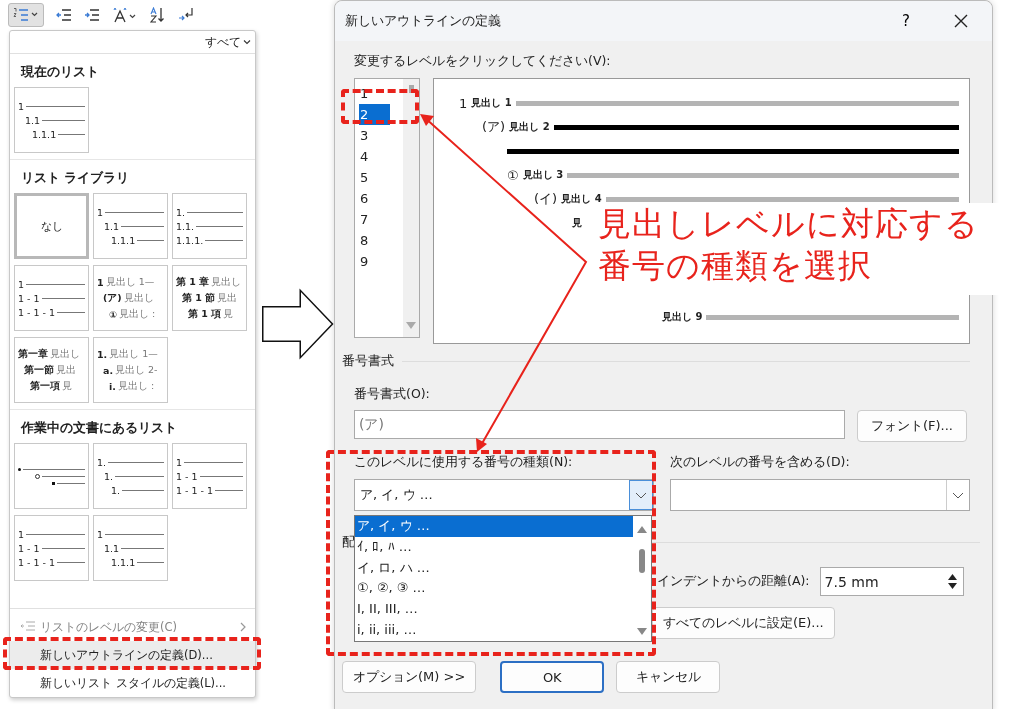  I want to click on heading-label: 見出し 3, so click(543, 175).